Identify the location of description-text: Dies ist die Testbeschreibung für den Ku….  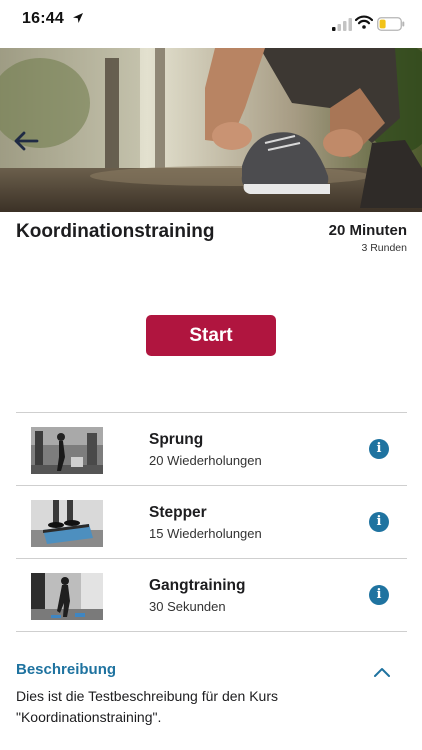
(147, 706).